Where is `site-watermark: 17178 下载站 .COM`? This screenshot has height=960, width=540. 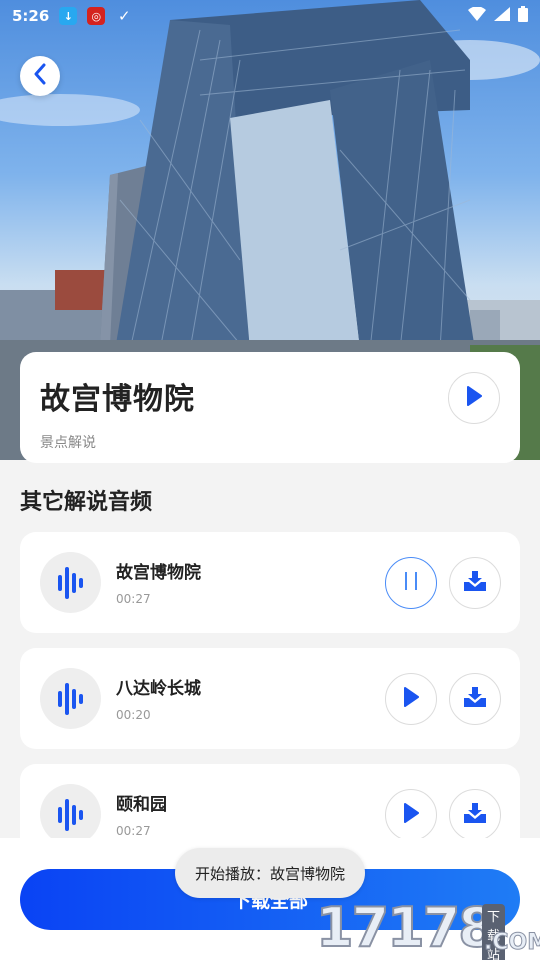 site-watermark: 17178 下载站 .COM is located at coordinates (427, 928).